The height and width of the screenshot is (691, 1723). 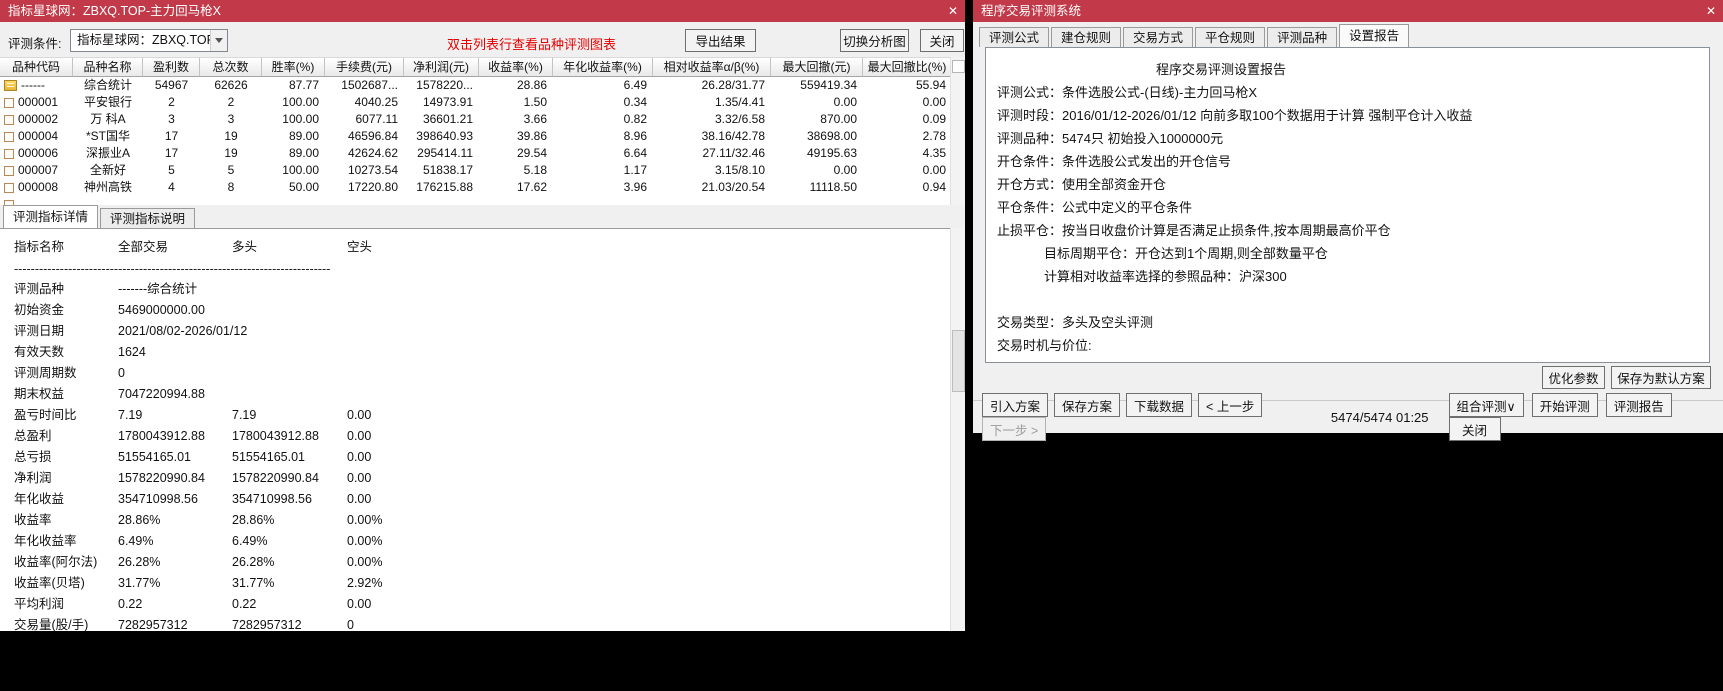 What do you see at coordinates (293, 67) in the screenshot?
I see `column-header: 胜率(%)` at bounding box center [293, 67].